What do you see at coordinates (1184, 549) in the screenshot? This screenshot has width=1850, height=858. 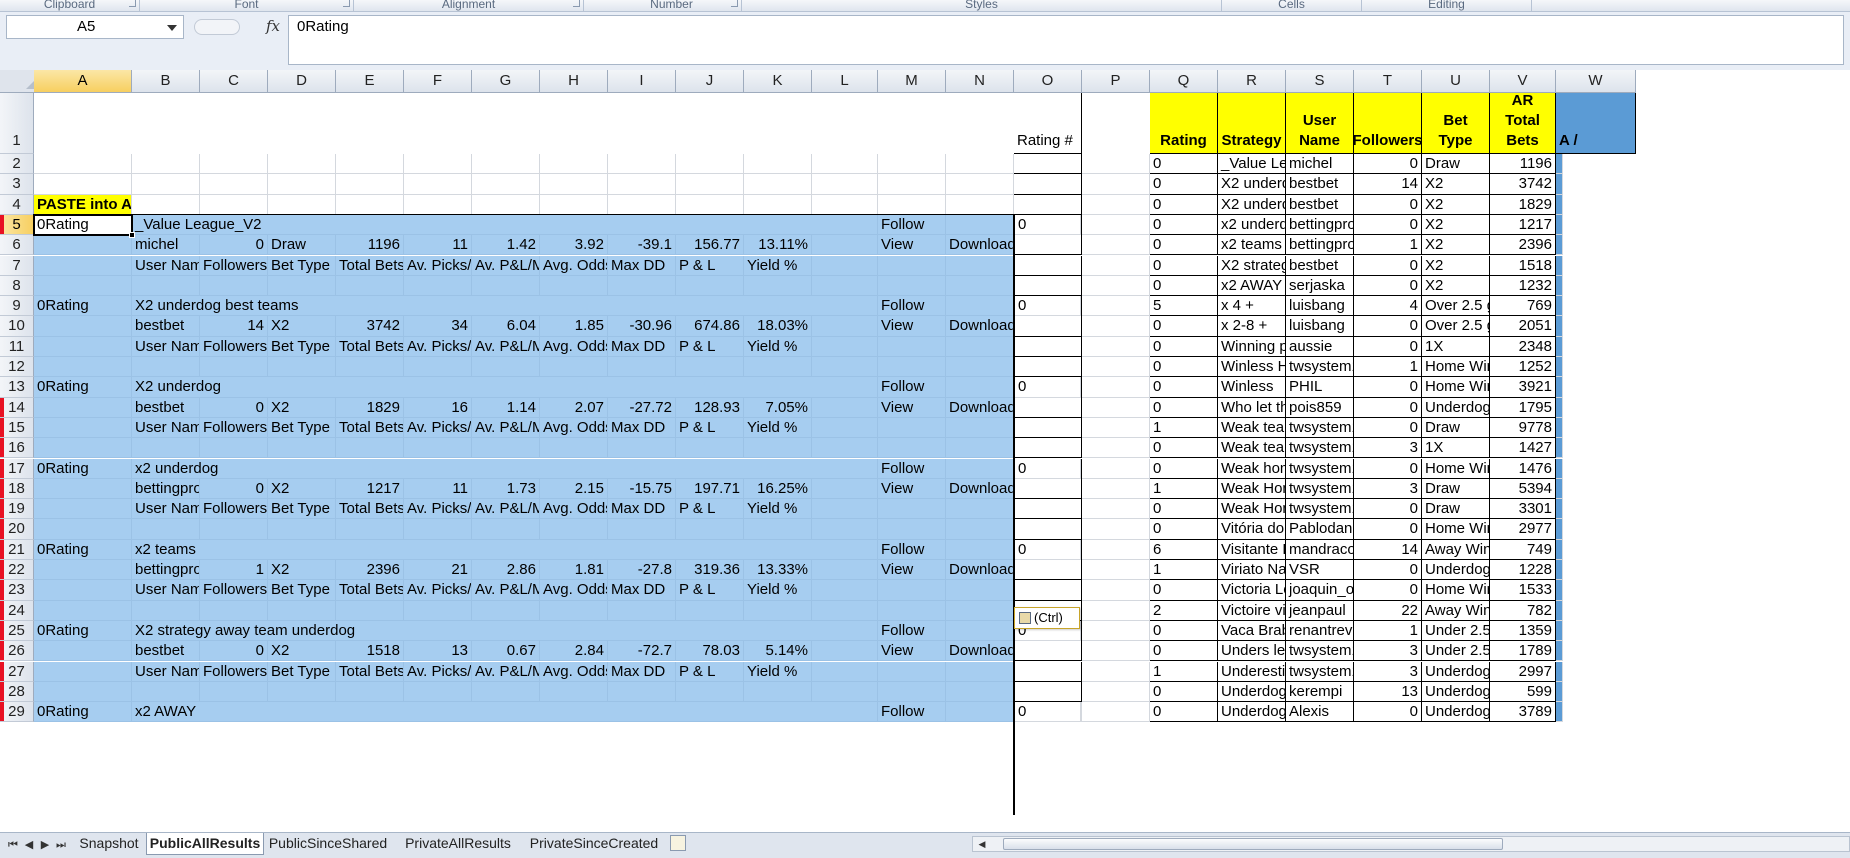 I see `summary-cell-q: 6` at bounding box center [1184, 549].